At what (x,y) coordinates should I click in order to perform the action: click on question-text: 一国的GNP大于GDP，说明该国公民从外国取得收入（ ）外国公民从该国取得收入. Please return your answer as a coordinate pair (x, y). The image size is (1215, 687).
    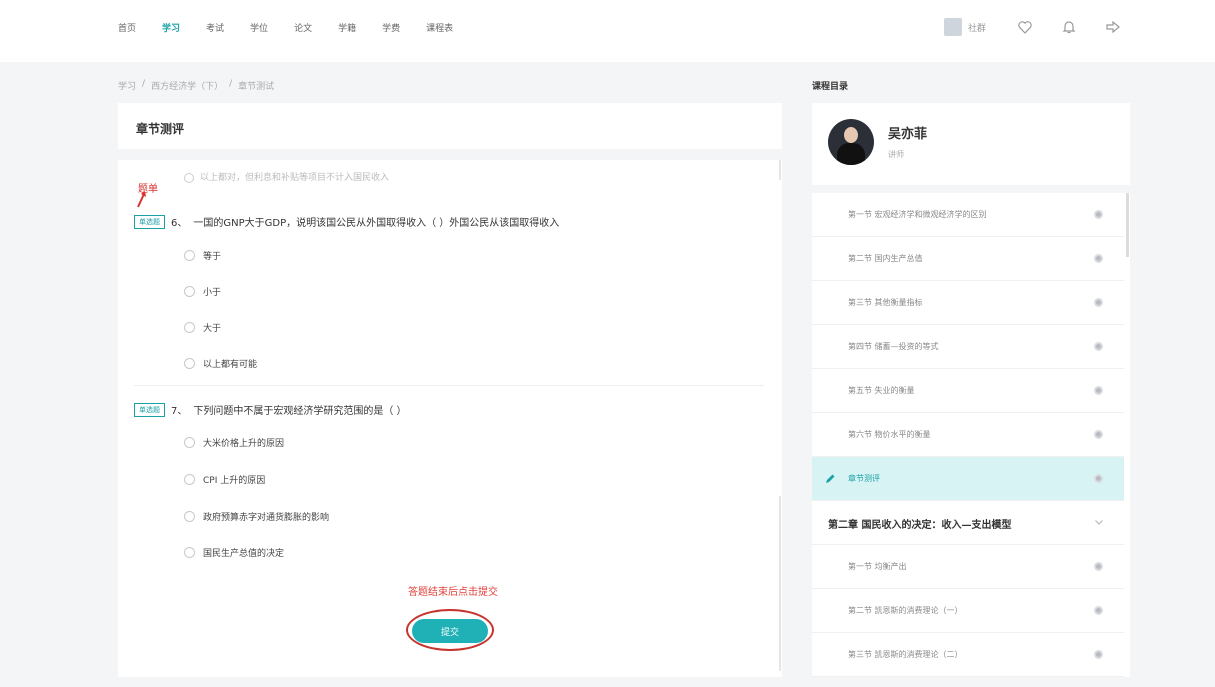
    Looking at the image, I should click on (376, 223).